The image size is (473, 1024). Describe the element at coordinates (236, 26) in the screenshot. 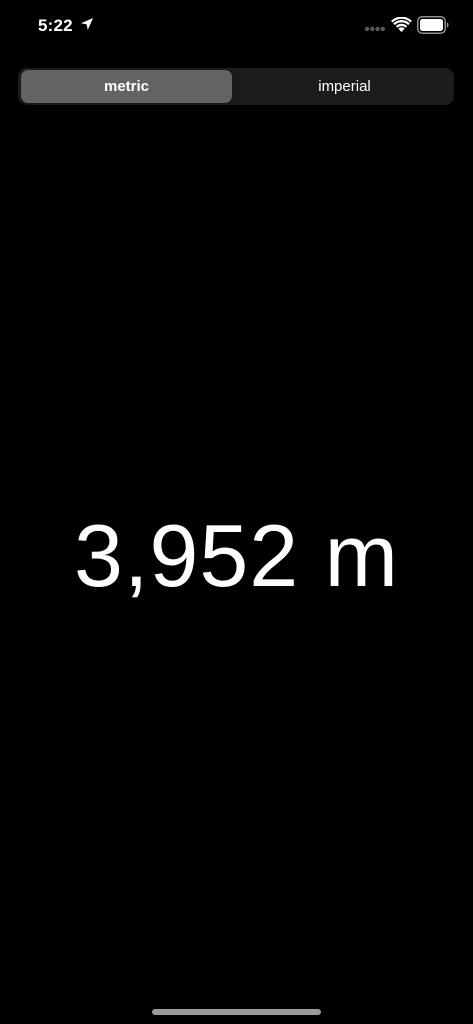

I see `status-bar: 5:22` at that location.